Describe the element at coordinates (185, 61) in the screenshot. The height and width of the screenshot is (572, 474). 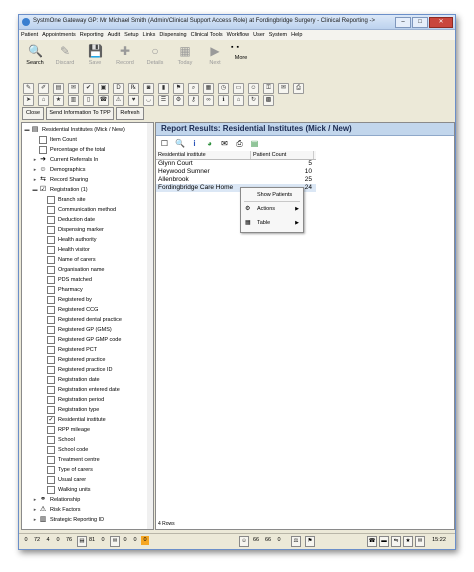
I see `today-button: ▦ Today` at that location.